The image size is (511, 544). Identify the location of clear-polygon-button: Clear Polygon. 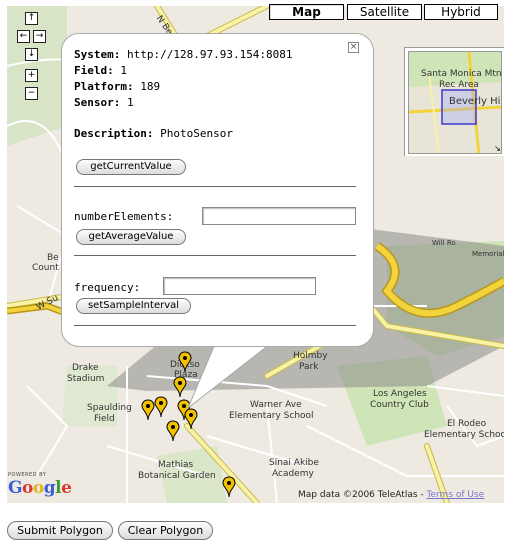
(165, 530).